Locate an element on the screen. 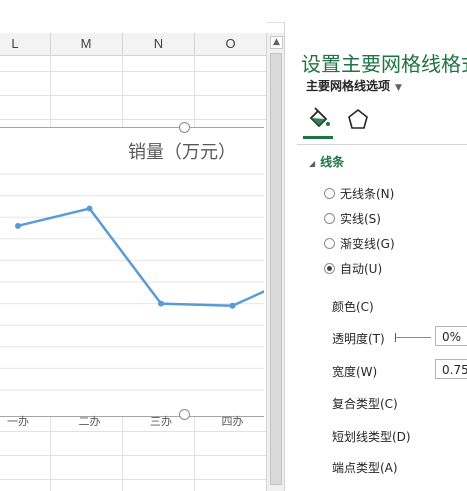 The image size is (467, 491). x-axis-tick-label: 四办 is located at coordinates (233, 421).